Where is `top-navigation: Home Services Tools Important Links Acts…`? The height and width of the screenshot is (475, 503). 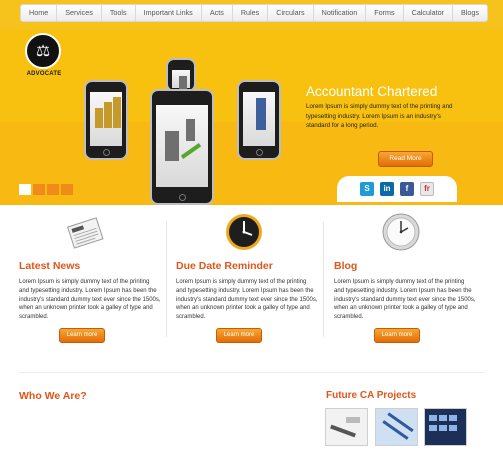 top-navigation: Home Services Tools Important Links Acts… is located at coordinates (251, 15).